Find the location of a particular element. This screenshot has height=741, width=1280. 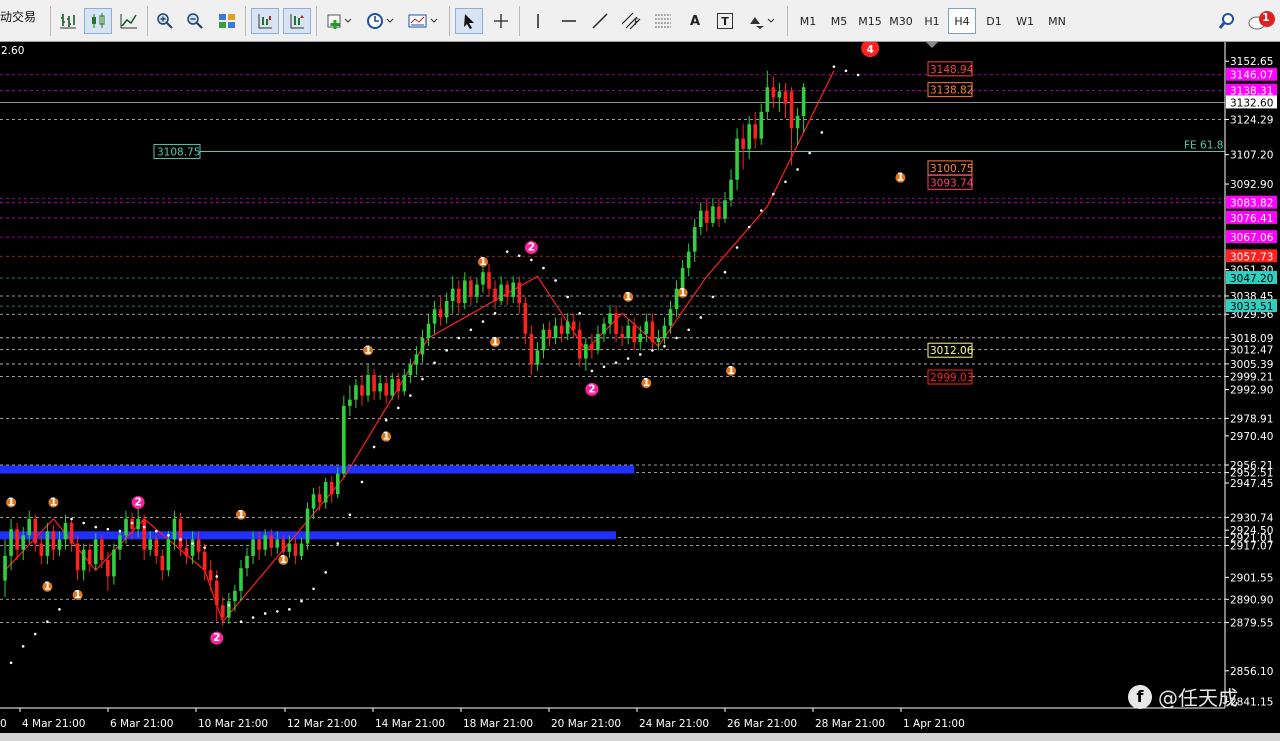

price-tick-label: 2970.40 is located at coordinates (1251, 437).